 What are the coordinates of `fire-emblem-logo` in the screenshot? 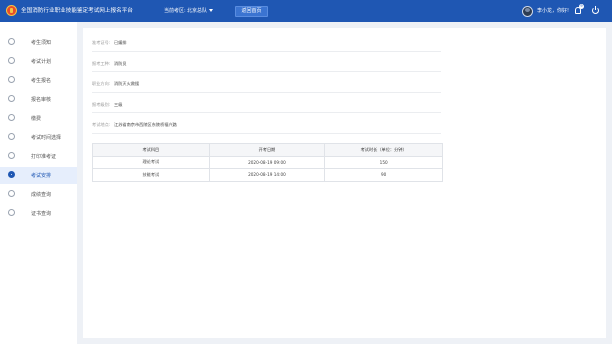 It's located at (11, 10).